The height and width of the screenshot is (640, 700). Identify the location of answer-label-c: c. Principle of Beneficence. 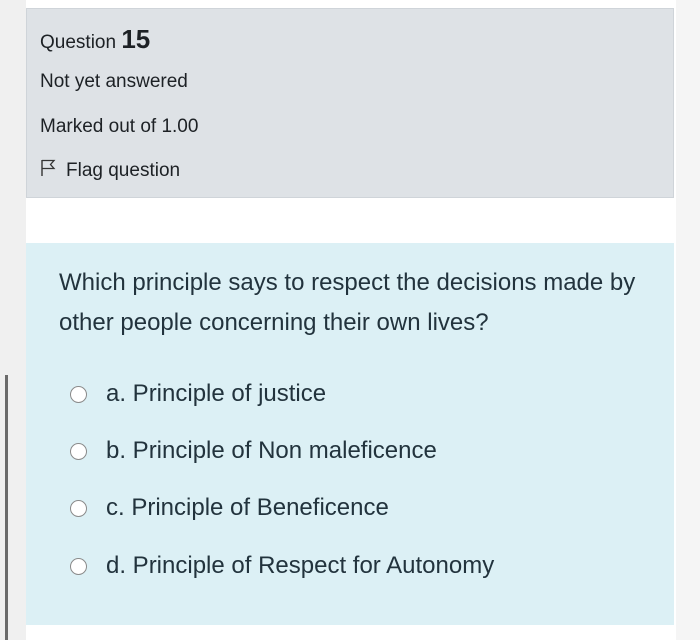
(247, 507).